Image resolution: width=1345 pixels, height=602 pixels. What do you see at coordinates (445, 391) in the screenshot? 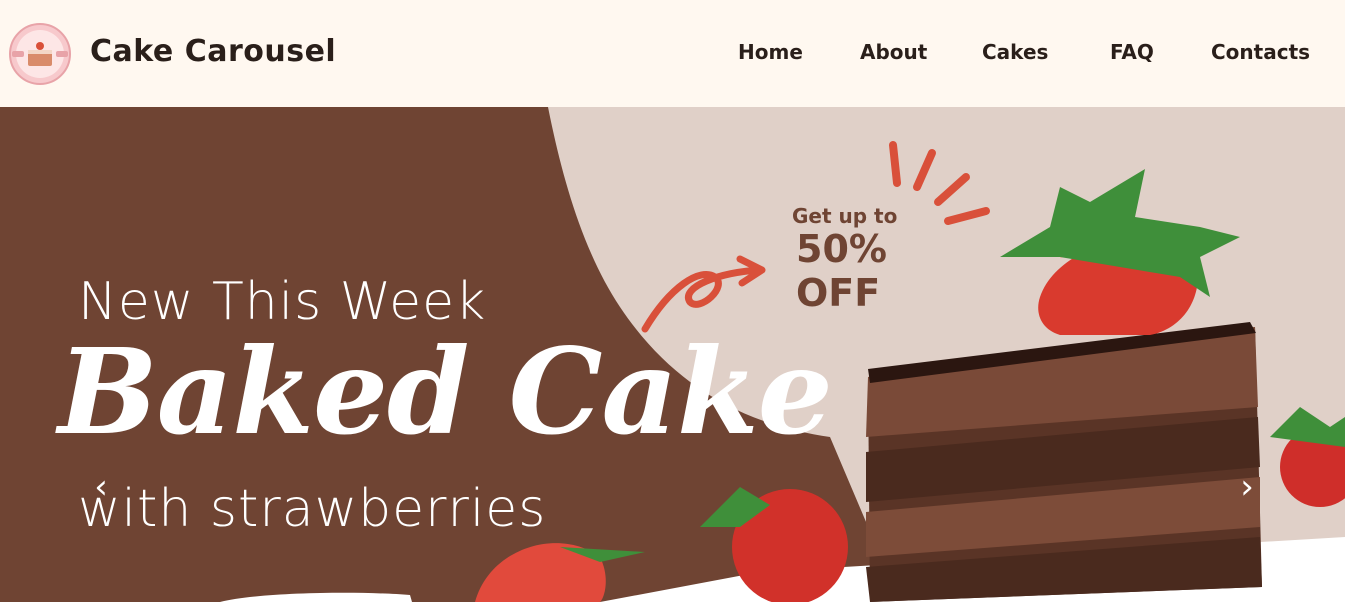
I see `hero-line-baked-cake: Baked Cake` at bounding box center [445, 391].